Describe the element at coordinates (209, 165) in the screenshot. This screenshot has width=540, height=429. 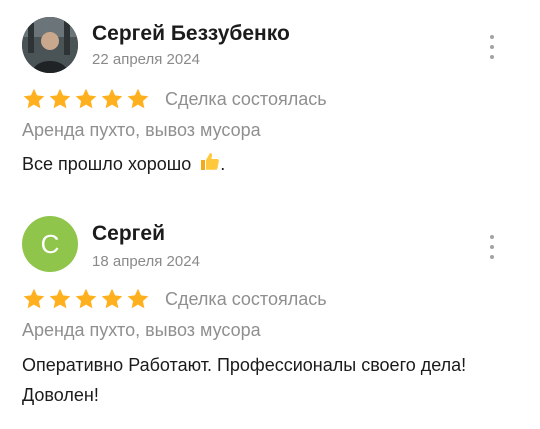
I see `thumbs-up-icon` at that location.